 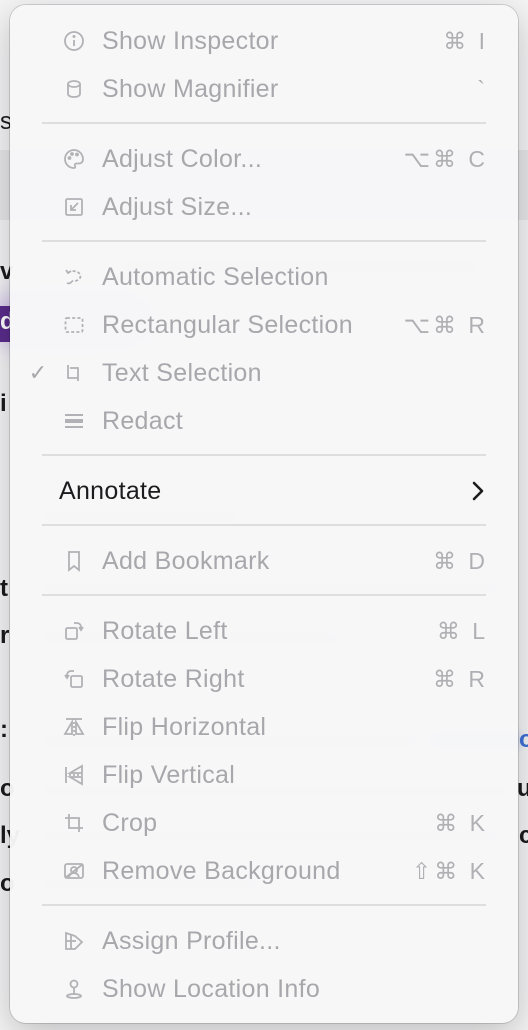 I want to click on background-text-fragment: o, so click(x=523, y=739).